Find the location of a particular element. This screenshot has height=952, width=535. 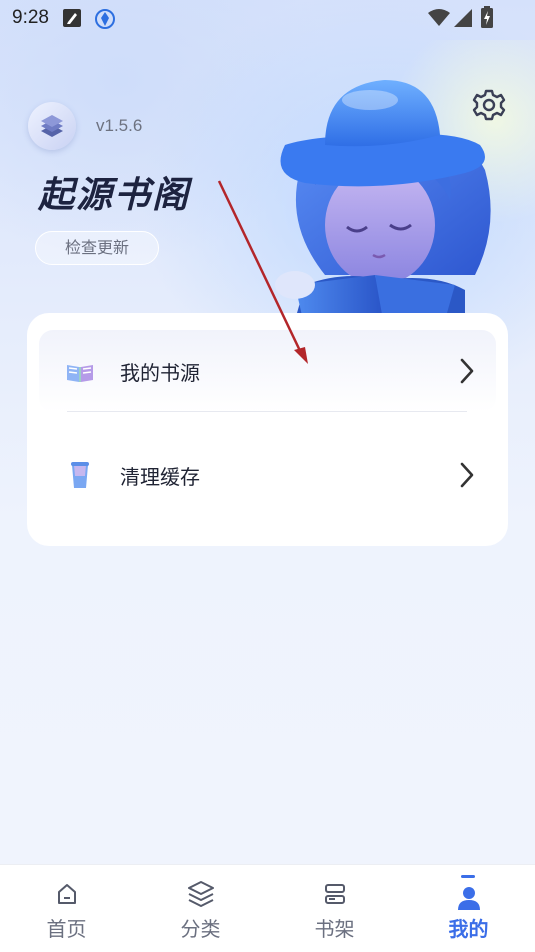

trash-bin-icon is located at coordinates (80, 475).